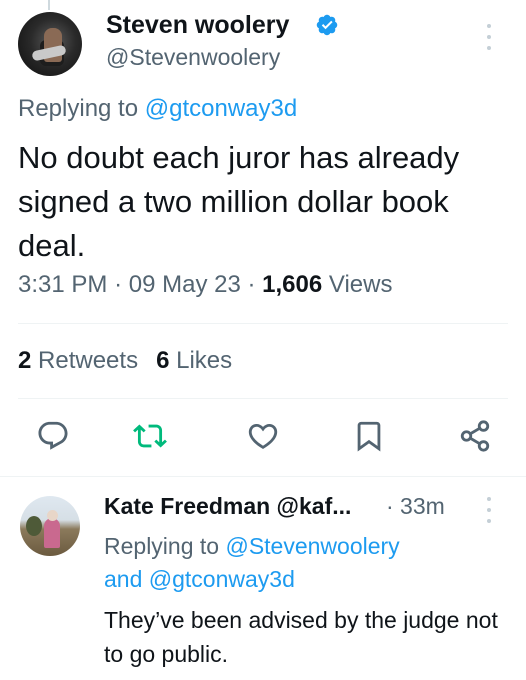  I want to click on more-options-icon, so click(489, 37).